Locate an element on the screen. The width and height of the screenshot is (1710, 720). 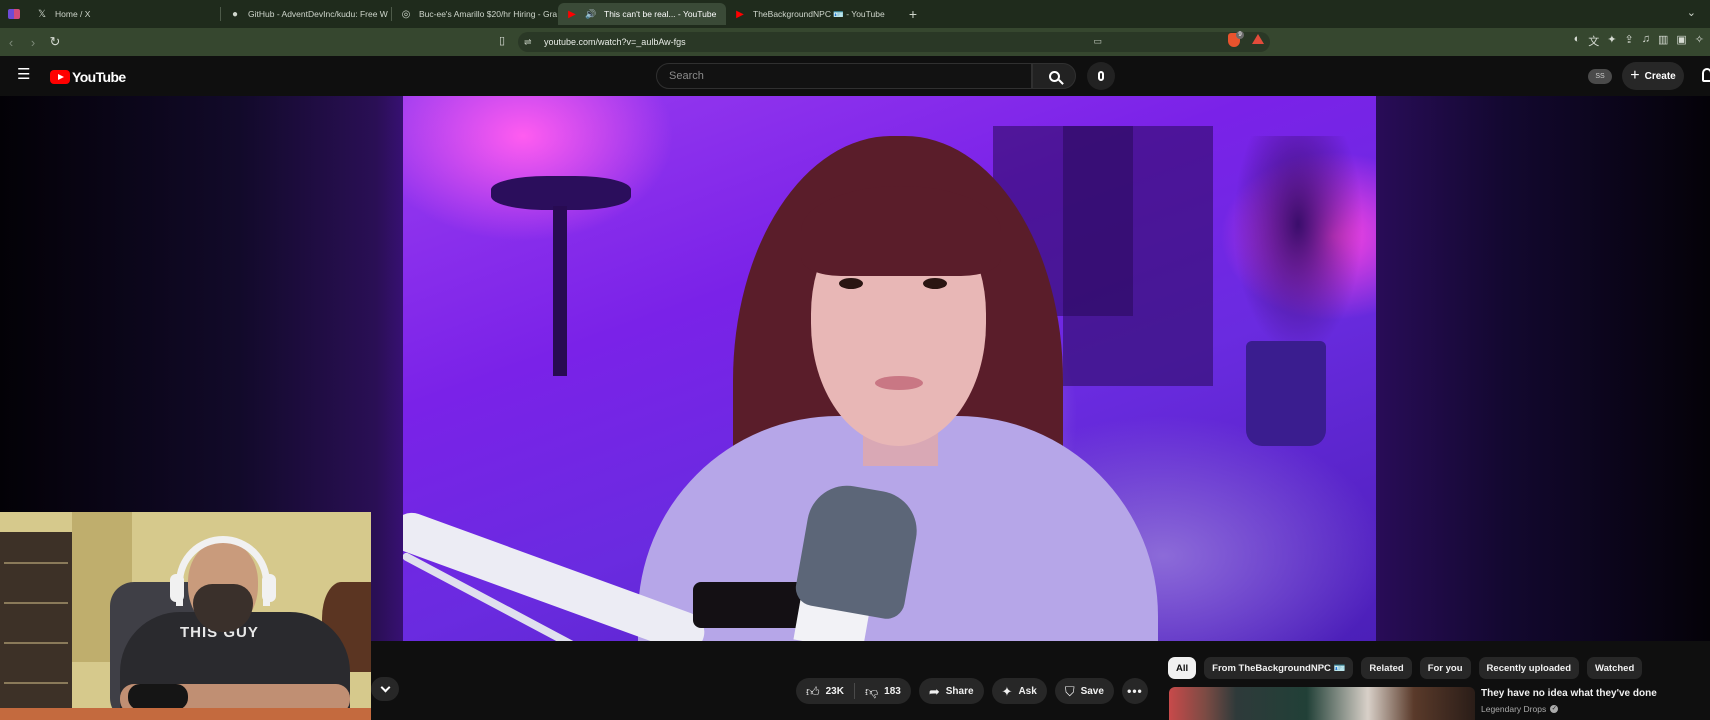
recommended-video-title: They have no idea what they've done is located at coordinates (1569, 693).